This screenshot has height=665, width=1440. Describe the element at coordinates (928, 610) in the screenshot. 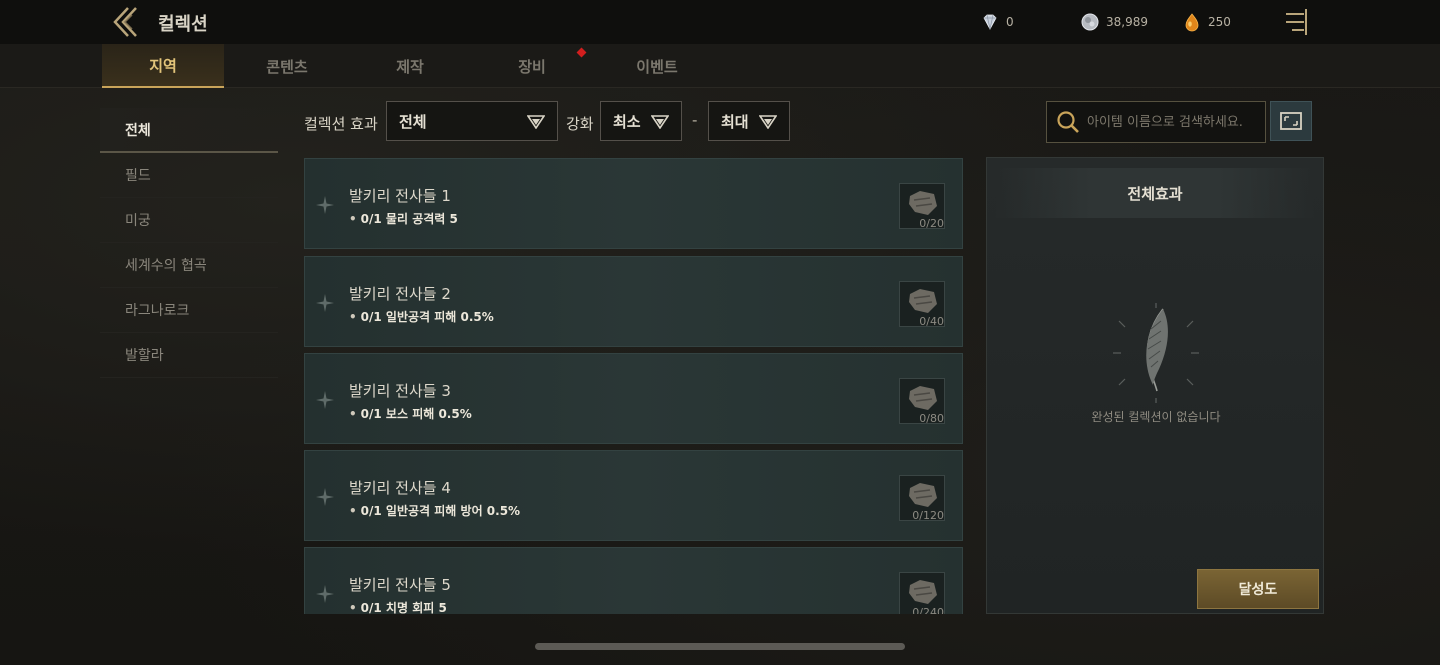

I see `item-count: 0/240` at that location.